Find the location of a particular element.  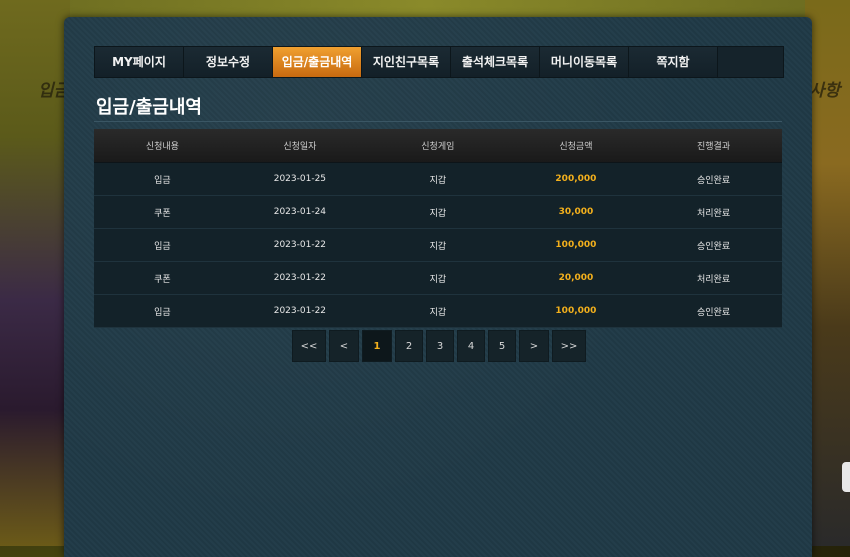

table-row: 쿠폰 2023-01-24 지갑 30,000 처리완료 is located at coordinates (438, 212).